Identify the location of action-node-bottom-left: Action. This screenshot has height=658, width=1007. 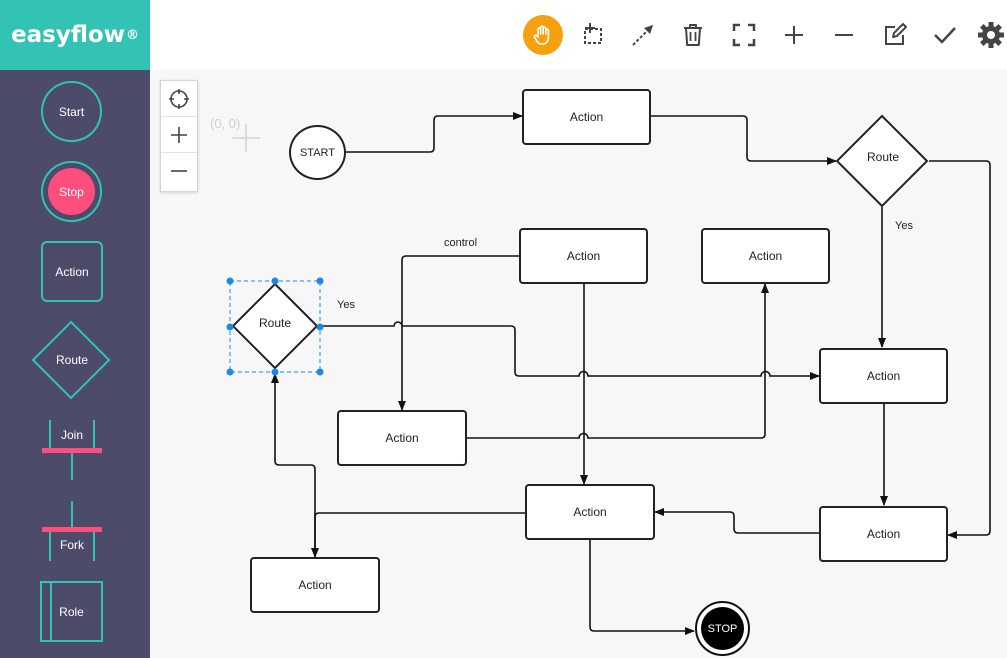
(315, 585).